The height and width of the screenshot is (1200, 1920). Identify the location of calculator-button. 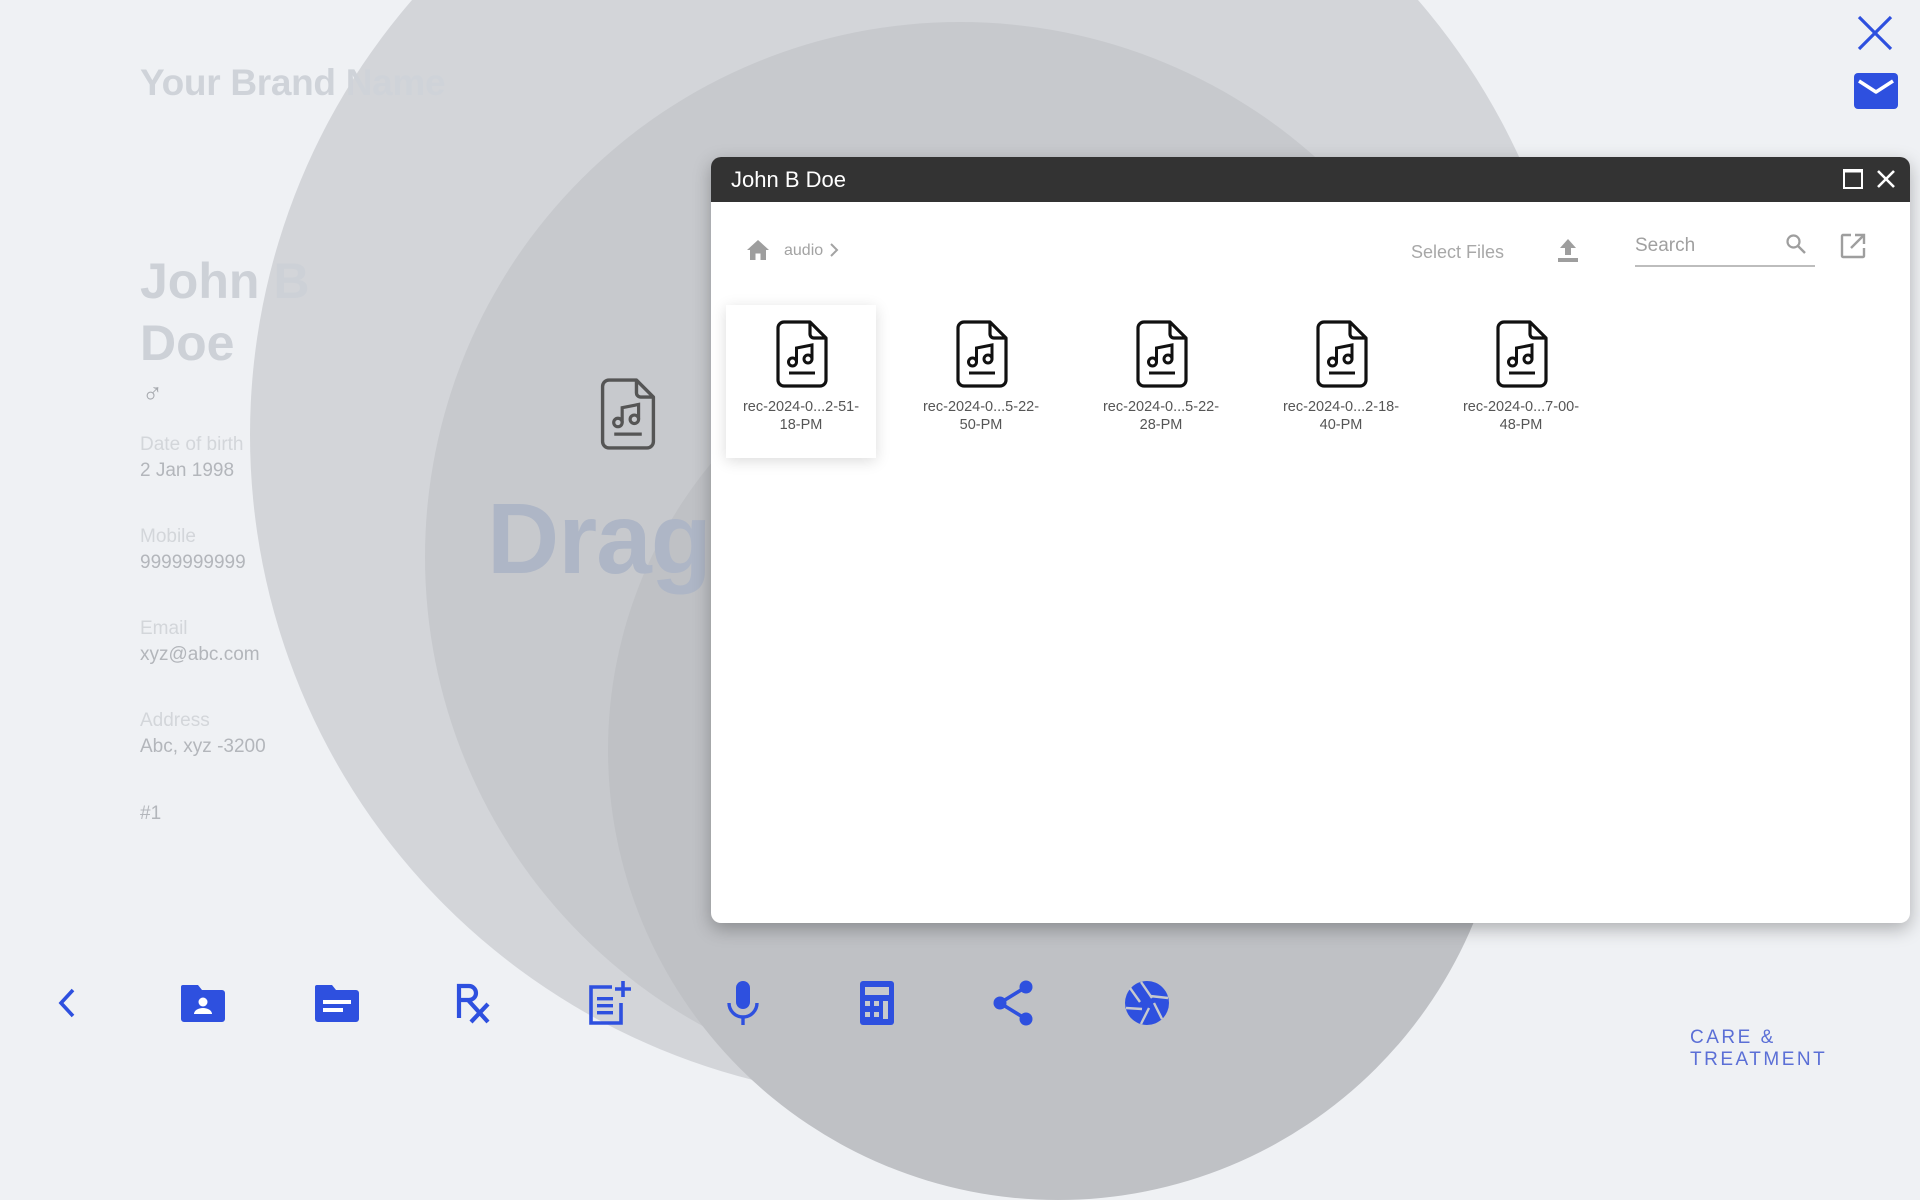
(877, 1003).